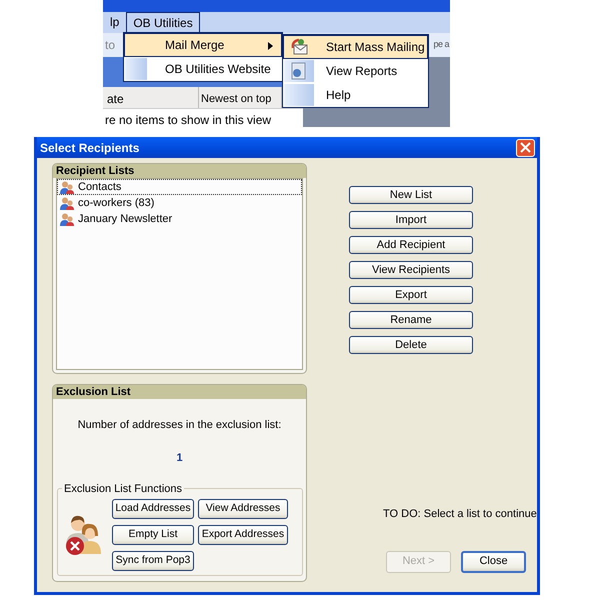 The width and height of the screenshot is (600, 600). I want to click on column-header: ate, so click(151, 97).